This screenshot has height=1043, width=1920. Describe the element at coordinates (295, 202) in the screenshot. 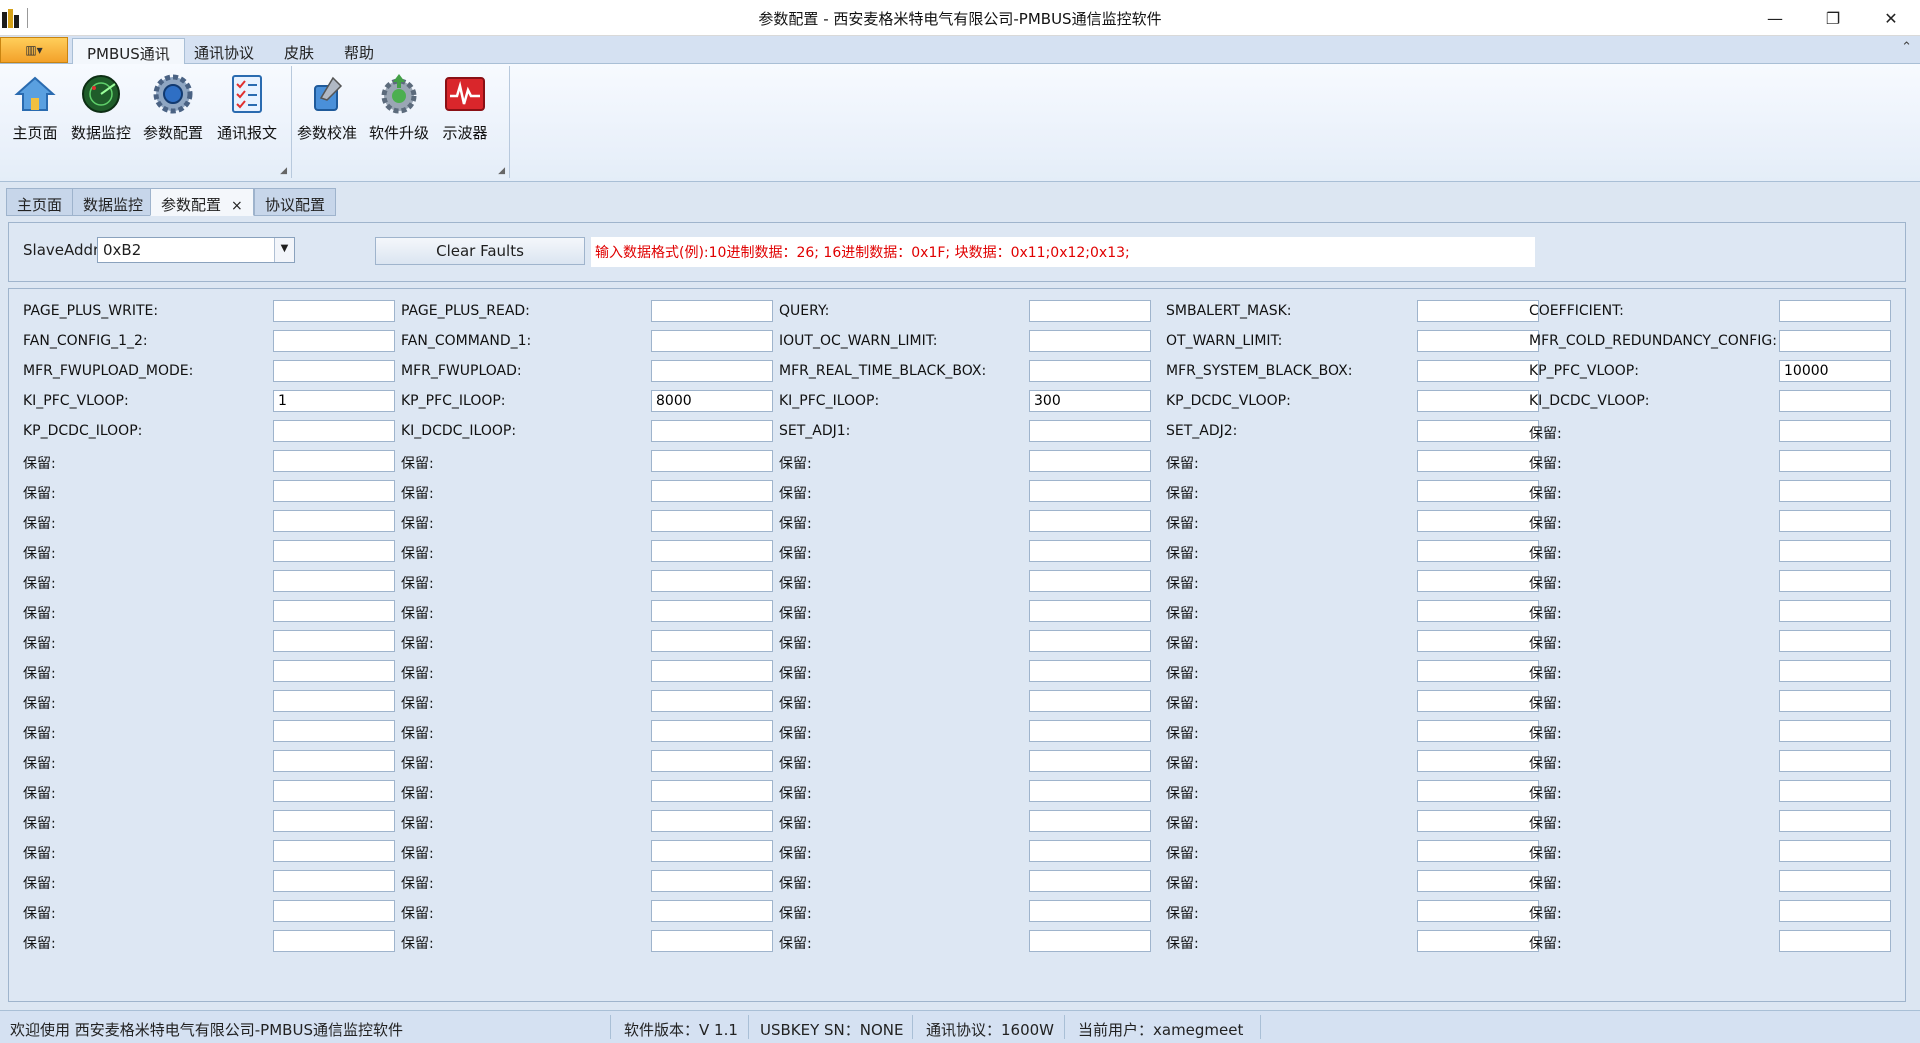

I see `doc-tab-protocol-config: 协议配置` at that location.